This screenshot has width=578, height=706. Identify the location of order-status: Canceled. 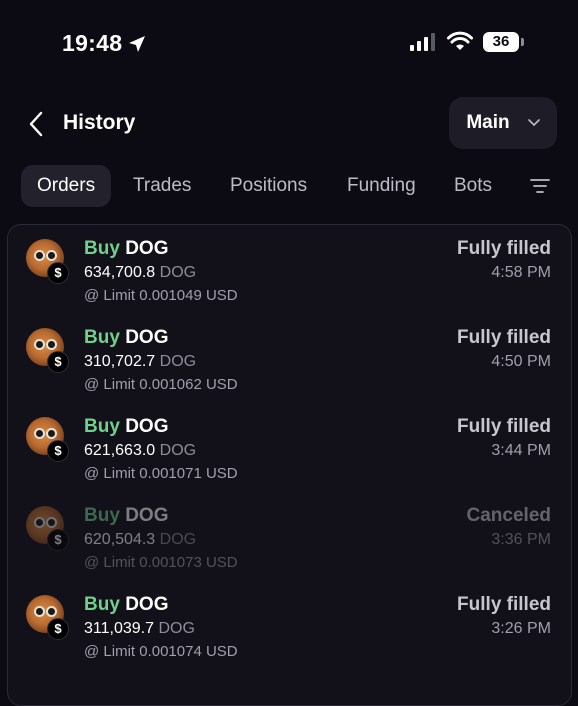
(508, 515).